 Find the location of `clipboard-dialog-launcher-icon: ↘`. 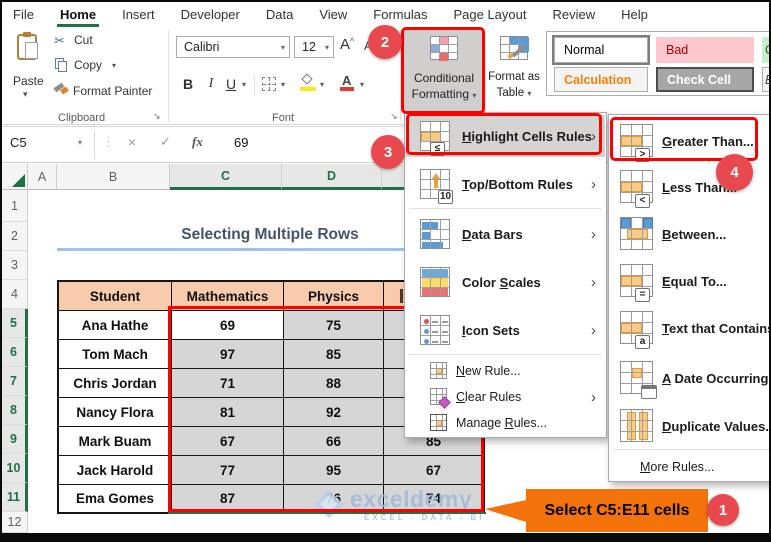

clipboard-dialog-launcher-icon: ↘ is located at coordinates (157, 116).